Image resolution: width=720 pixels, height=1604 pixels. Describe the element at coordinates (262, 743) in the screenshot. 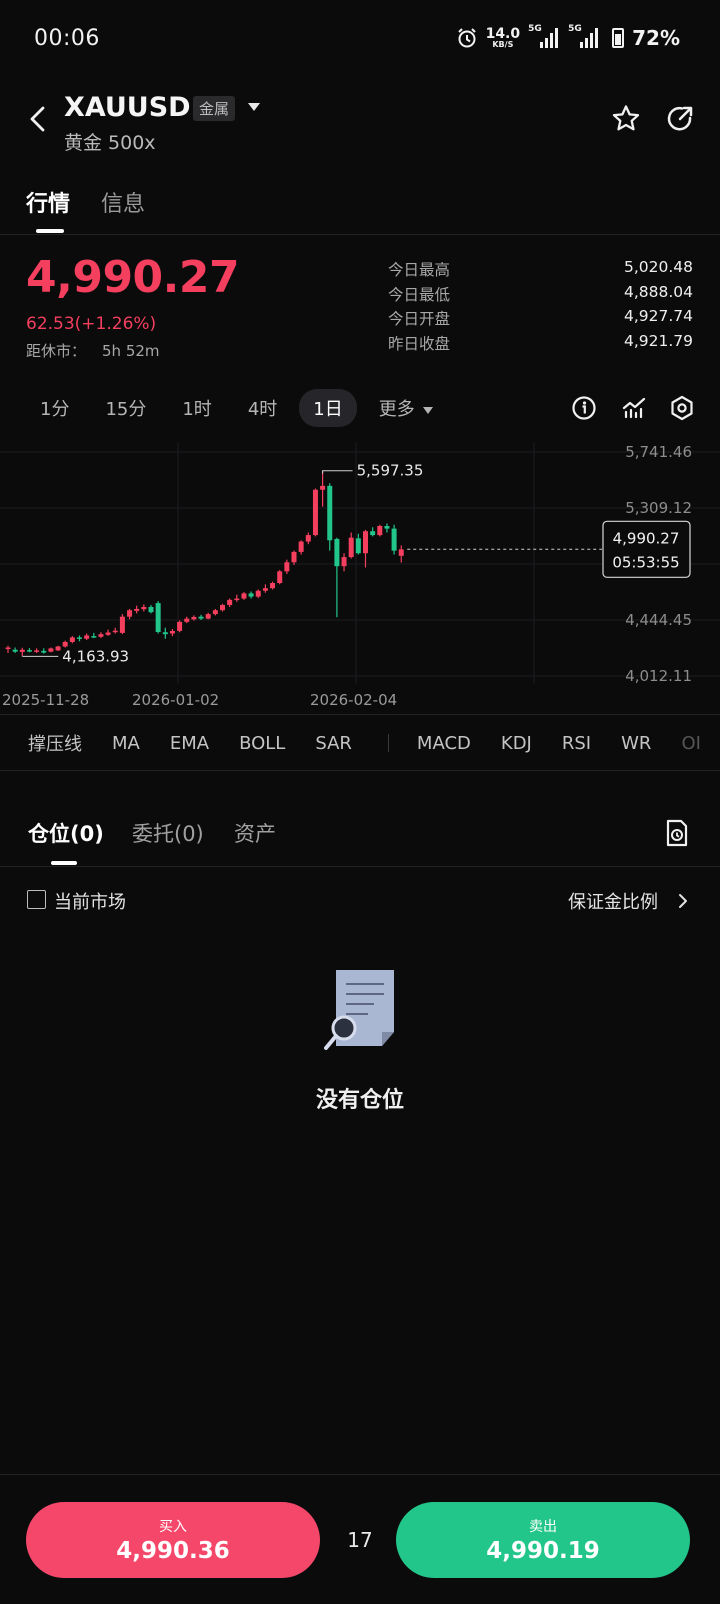

I see `indicator-boll: BOLL` at that location.